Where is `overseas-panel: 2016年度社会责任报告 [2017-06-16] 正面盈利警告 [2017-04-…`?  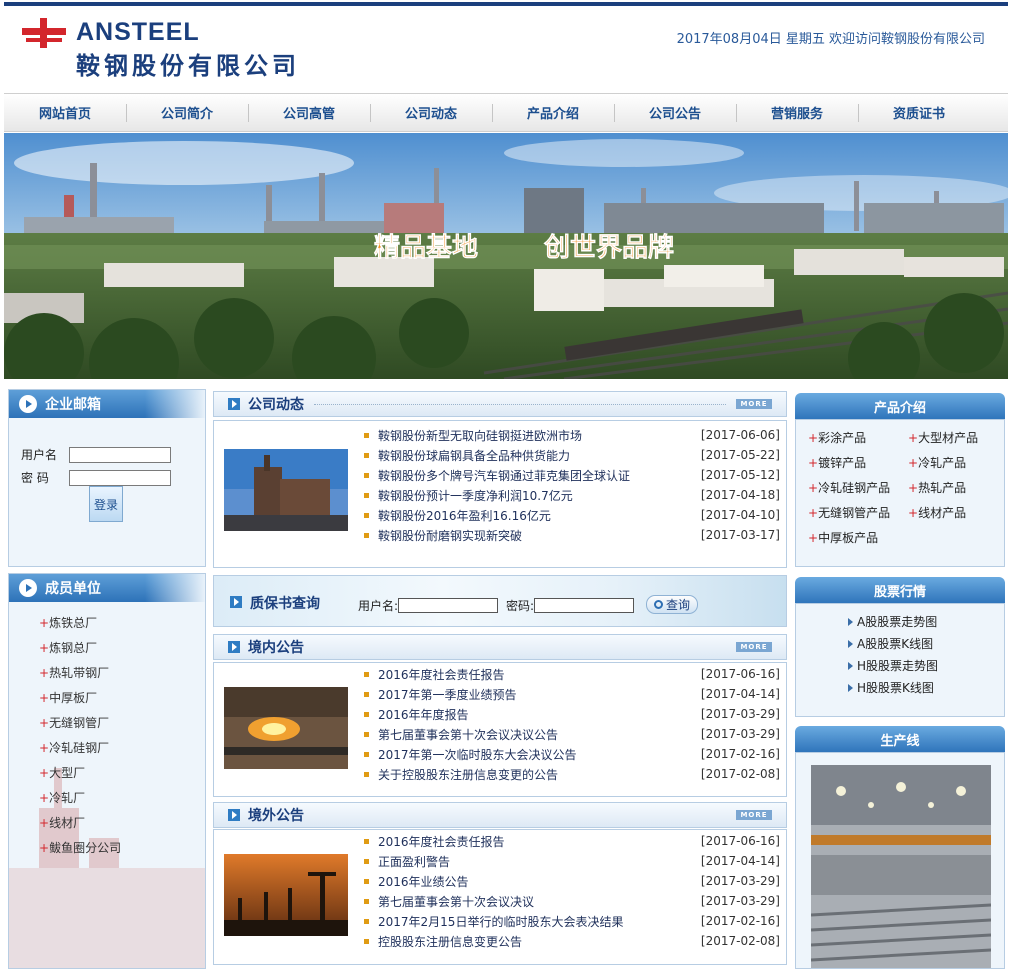 overseas-panel: 2016年度社会责任报告 [2017-06-16] 正面盈利警告 [2017-04-… is located at coordinates (500, 897).